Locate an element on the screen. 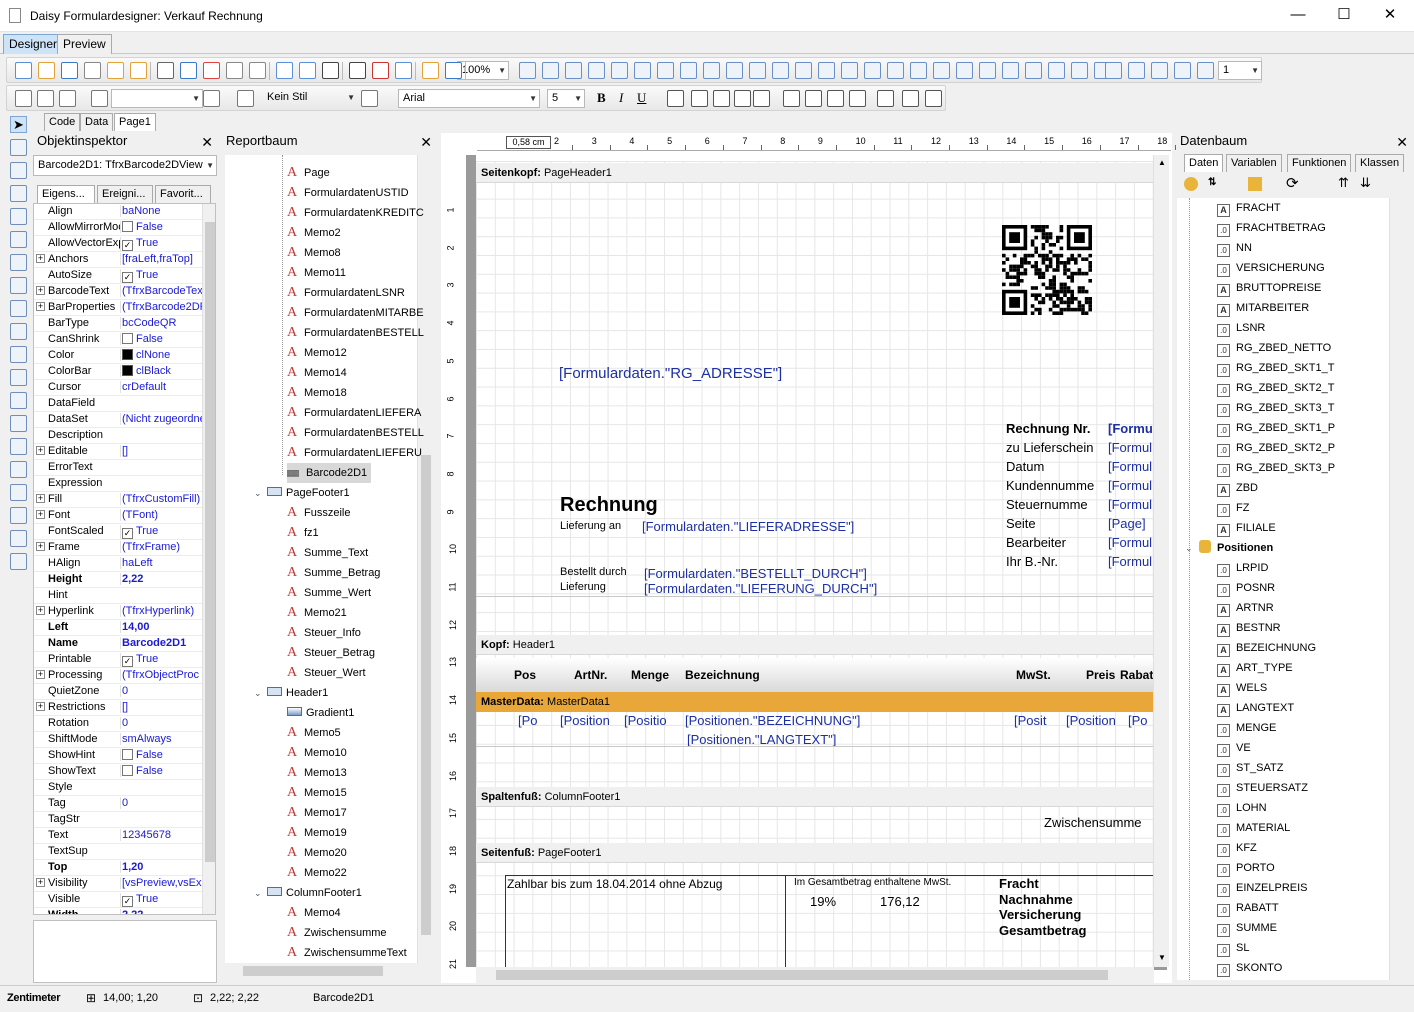 This screenshot has width=1414, height=1012. data-field: .0 MENGE is located at coordinates (1246, 728).